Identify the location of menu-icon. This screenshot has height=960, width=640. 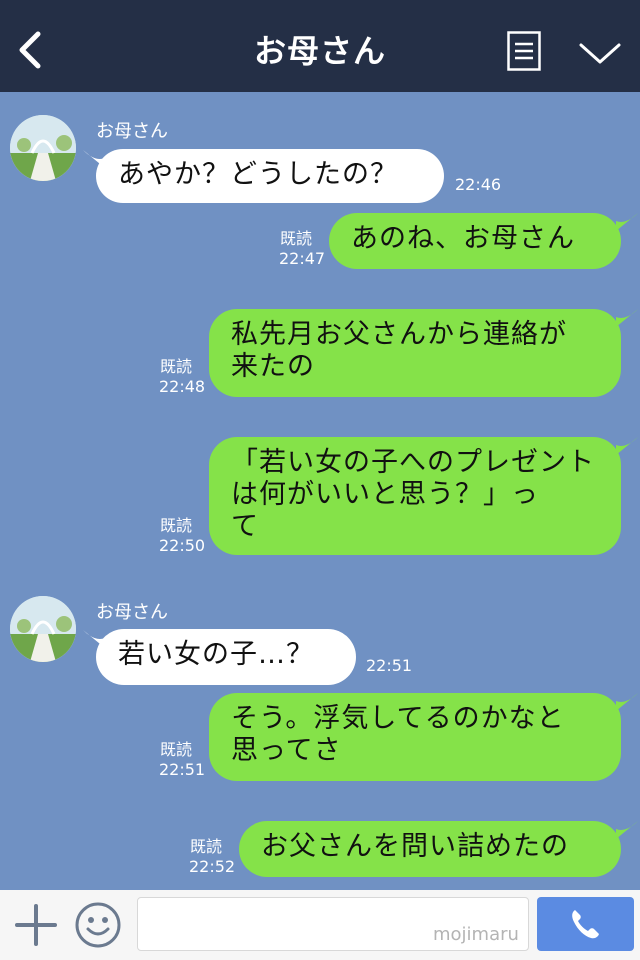
(524, 51).